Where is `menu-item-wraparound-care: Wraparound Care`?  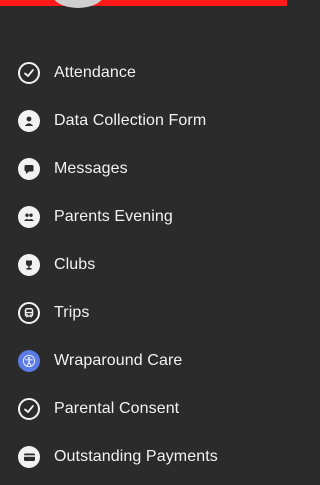 menu-item-wraparound-care: Wraparound Care is located at coordinates (143, 361).